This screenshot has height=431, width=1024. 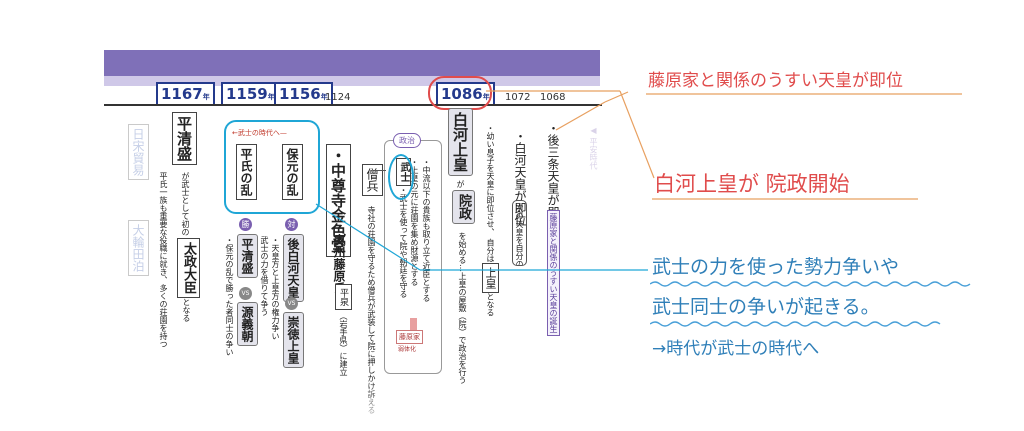 I want to click on note-3-line-1: 武士の力を使った勢力争いや, so click(x=776, y=267).